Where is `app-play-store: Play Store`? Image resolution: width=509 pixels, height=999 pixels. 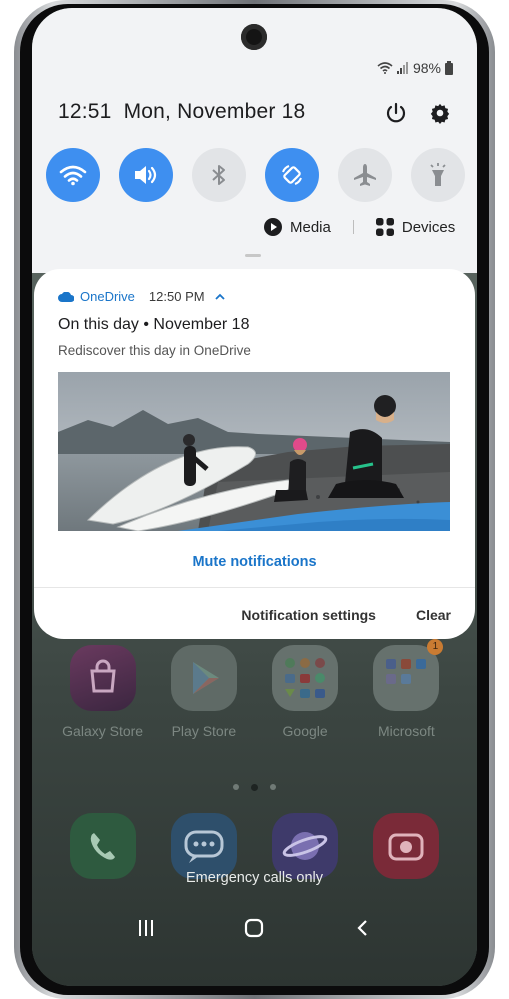
app-play-store: Play Store is located at coordinates (204, 692).